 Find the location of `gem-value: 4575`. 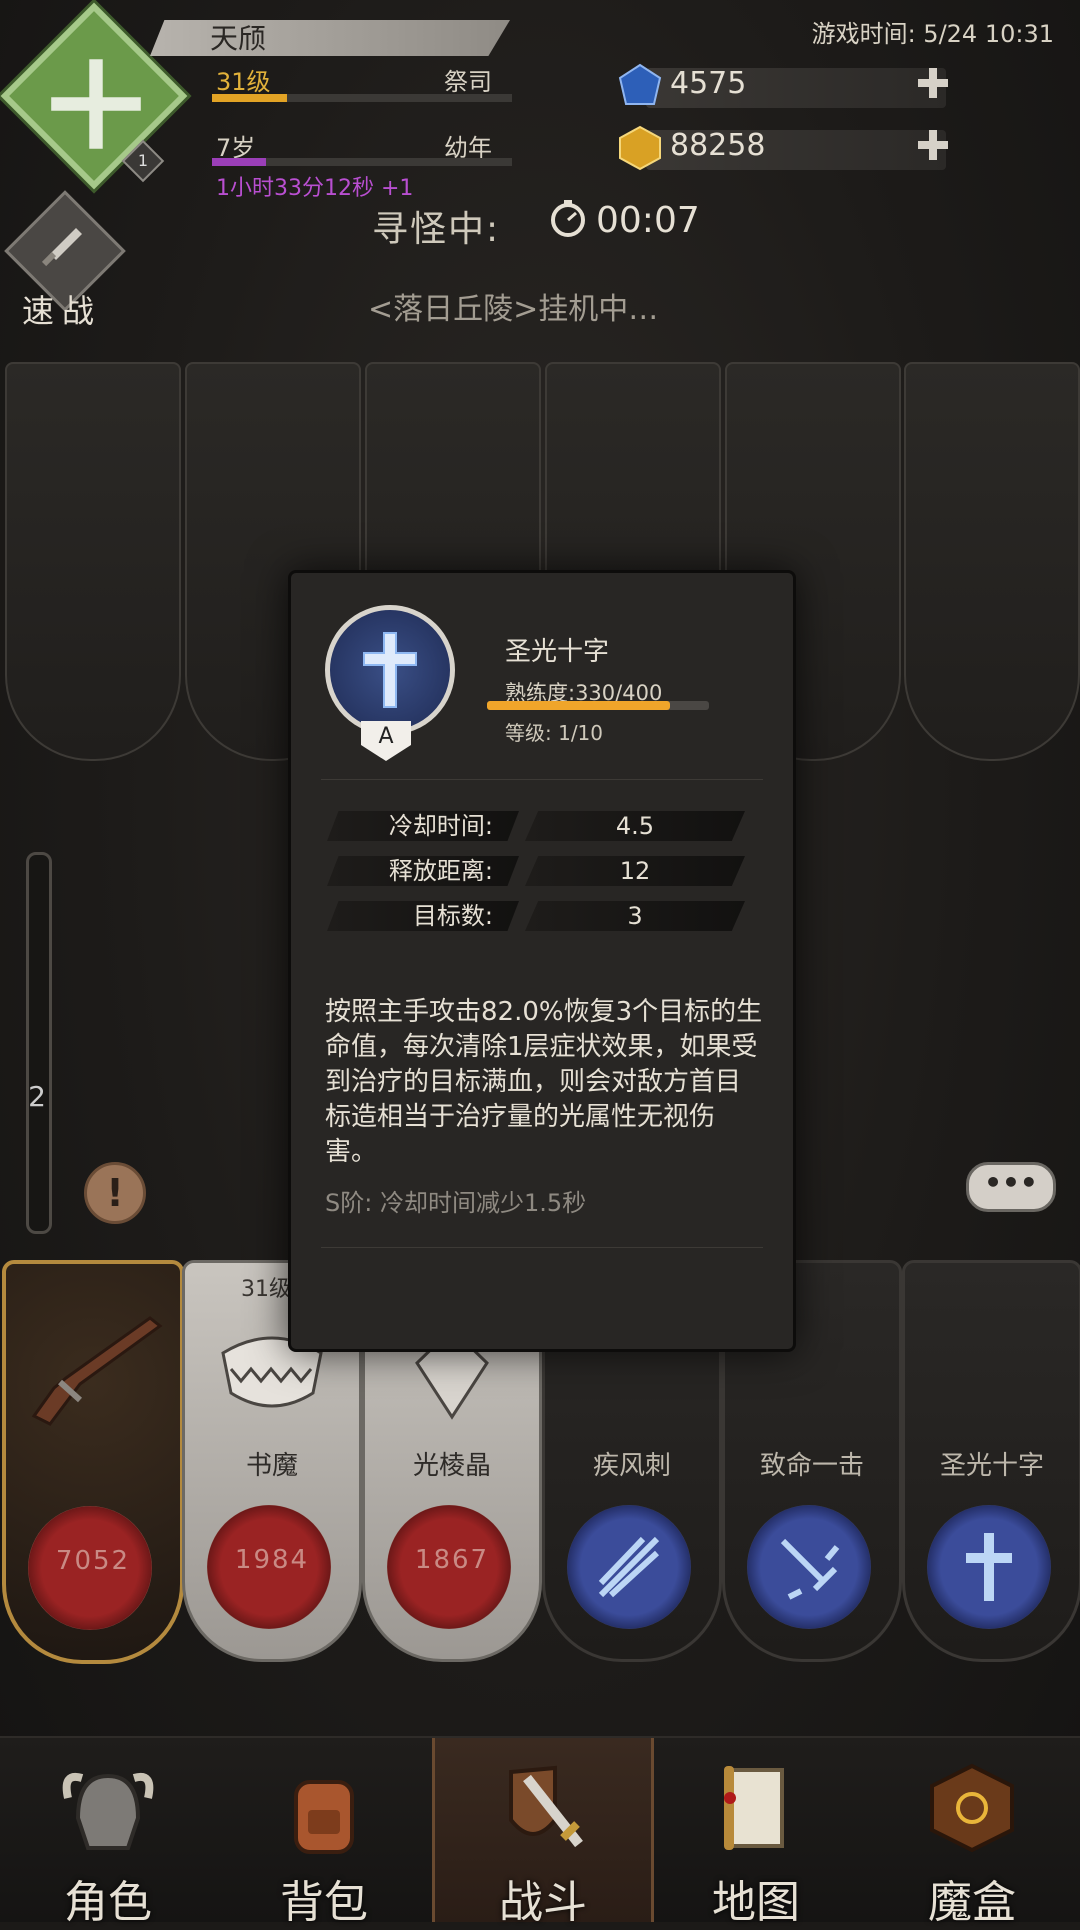

gem-value: 4575 is located at coordinates (708, 83).